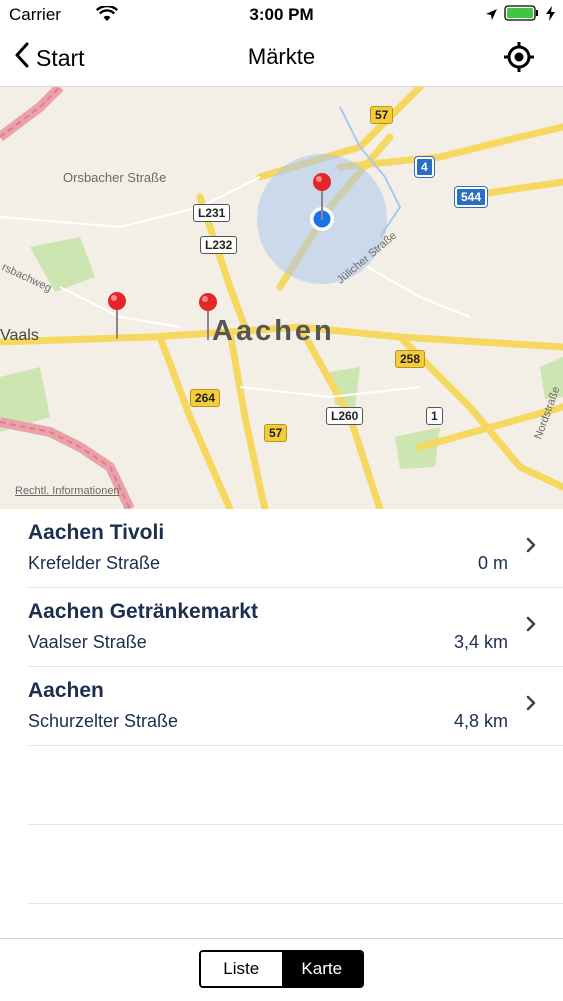 This screenshot has height=1001, width=563. What do you see at coordinates (212, 213) in the screenshot?
I see `road-shield: L231` at bounding box center [212, 213].